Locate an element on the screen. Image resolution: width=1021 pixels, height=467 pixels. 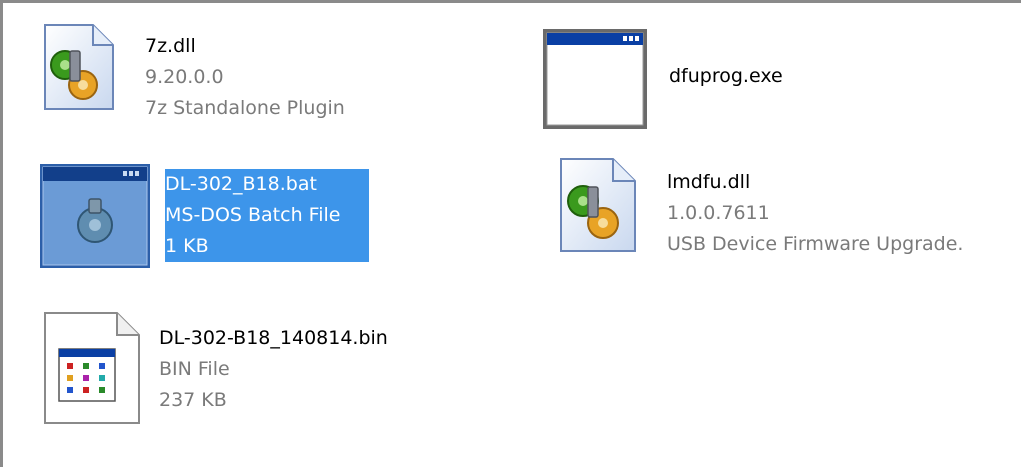
file-item-text: DL-302_B18.bat MS-DOS Batch File 1 KB is located at coordinates (267, 215).